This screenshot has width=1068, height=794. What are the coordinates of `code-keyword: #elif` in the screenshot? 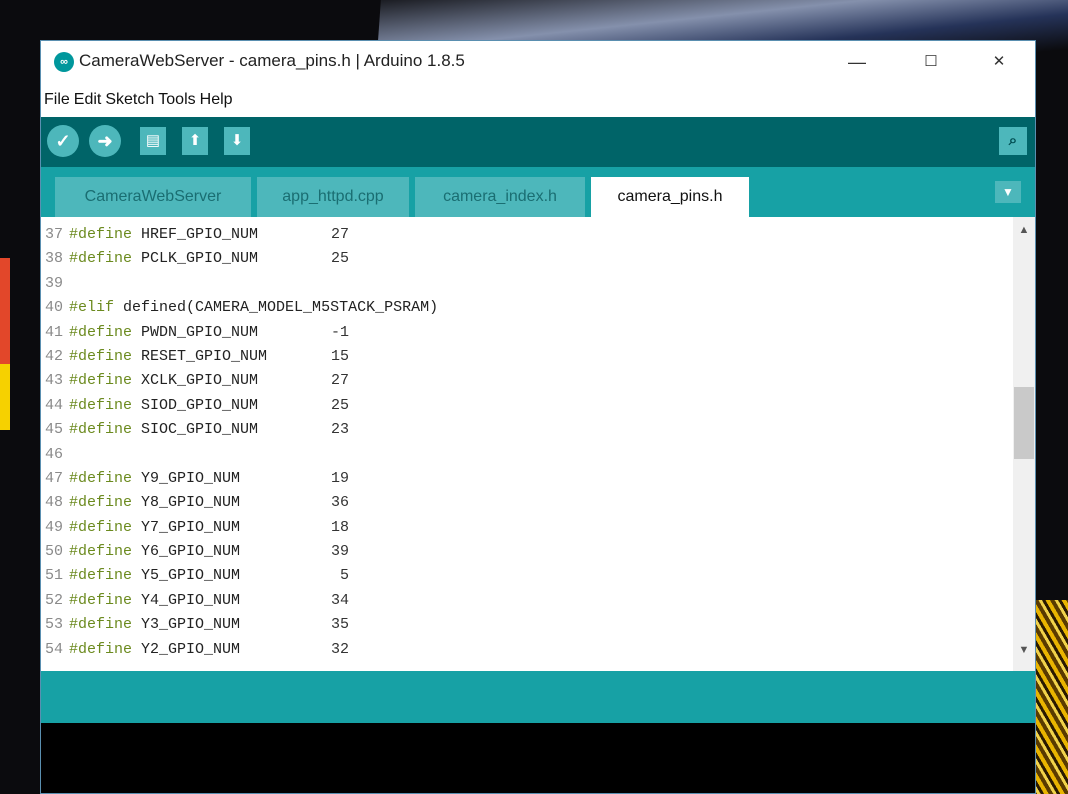 It's located at (92, 308).